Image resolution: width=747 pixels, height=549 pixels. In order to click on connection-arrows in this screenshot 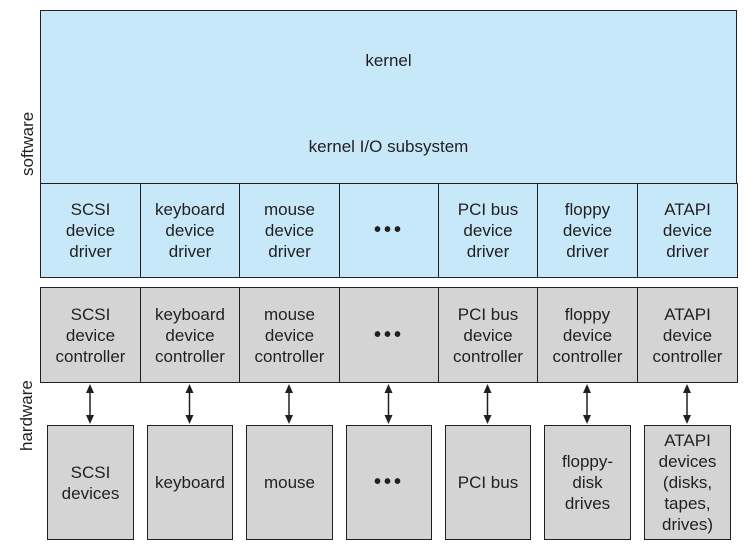, I will do `click(388, 404)`.